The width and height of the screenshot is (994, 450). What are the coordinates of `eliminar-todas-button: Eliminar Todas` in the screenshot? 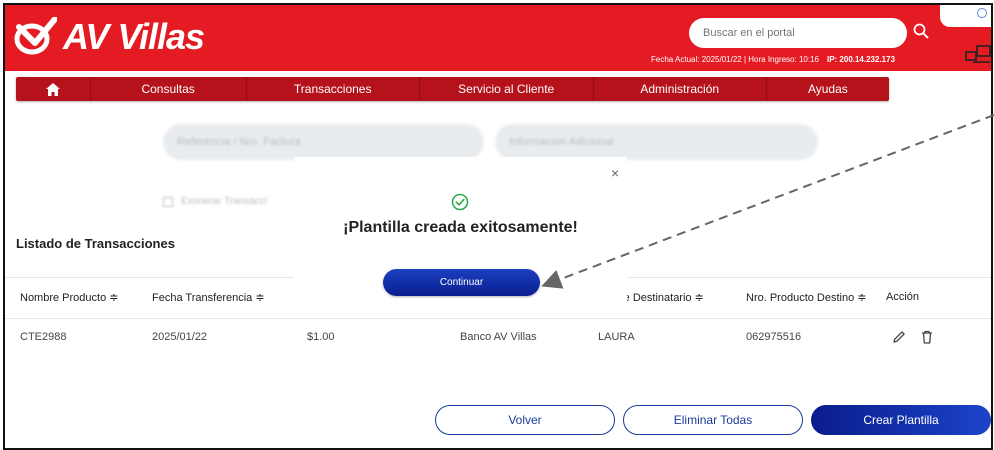 It's located at (713, 420).